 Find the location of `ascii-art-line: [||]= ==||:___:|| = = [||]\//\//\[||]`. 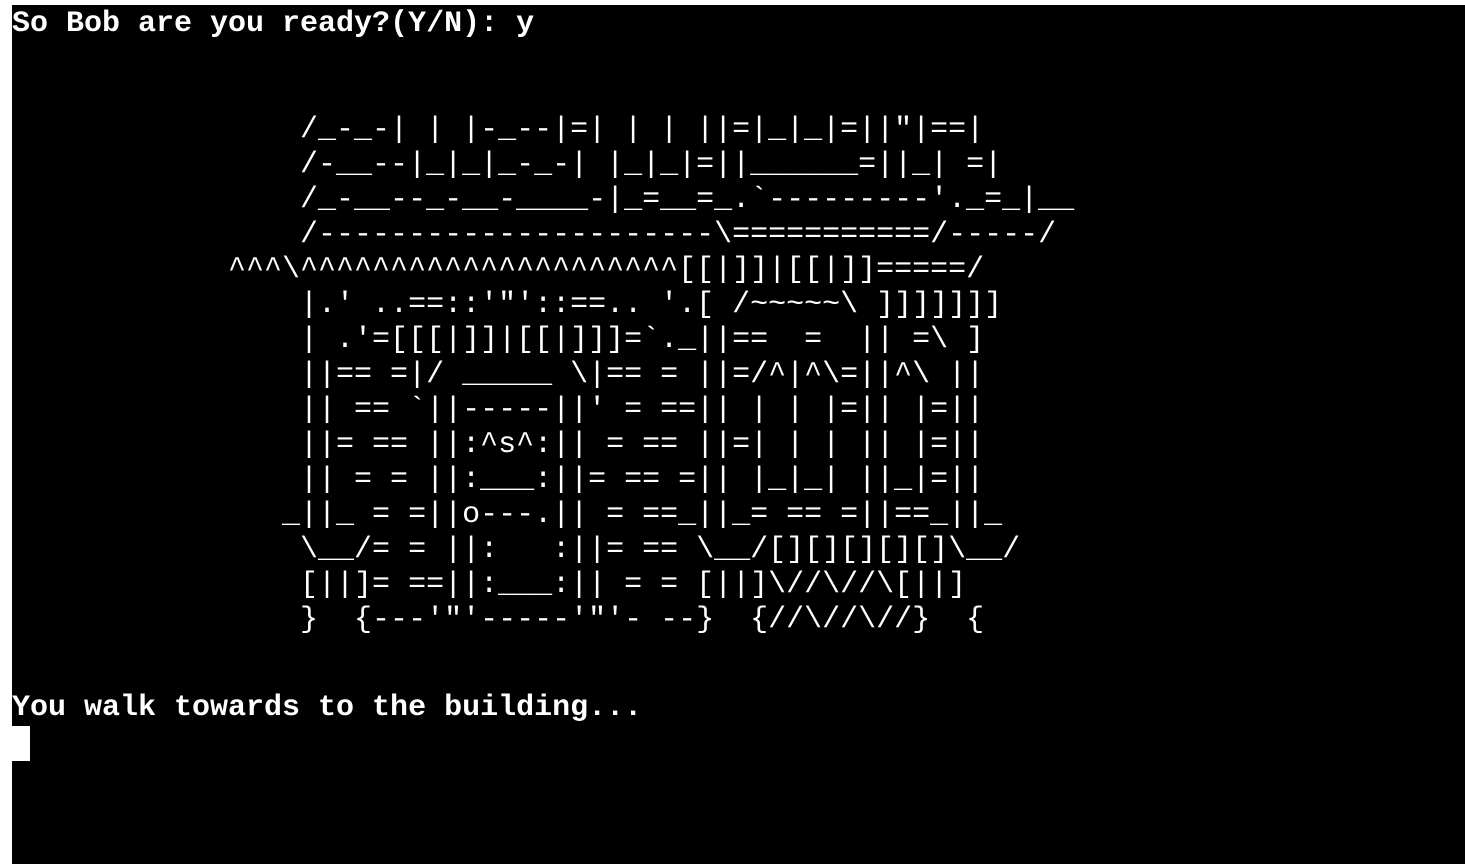

ascii-art-line: [||]= ==||:___:|| = = [||]\//\//\[||] is located at coordinates (489, 585).